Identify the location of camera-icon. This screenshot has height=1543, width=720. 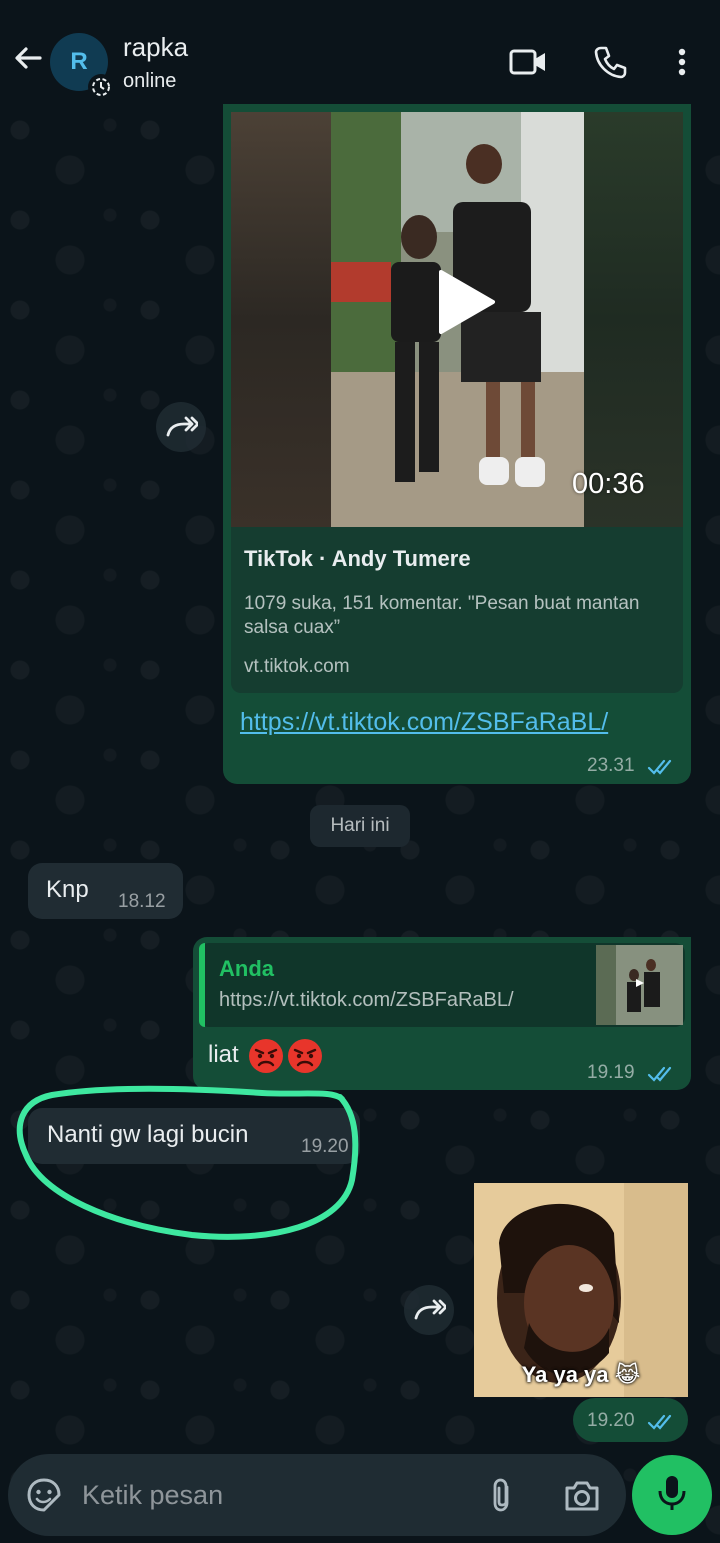
(582, 1496).